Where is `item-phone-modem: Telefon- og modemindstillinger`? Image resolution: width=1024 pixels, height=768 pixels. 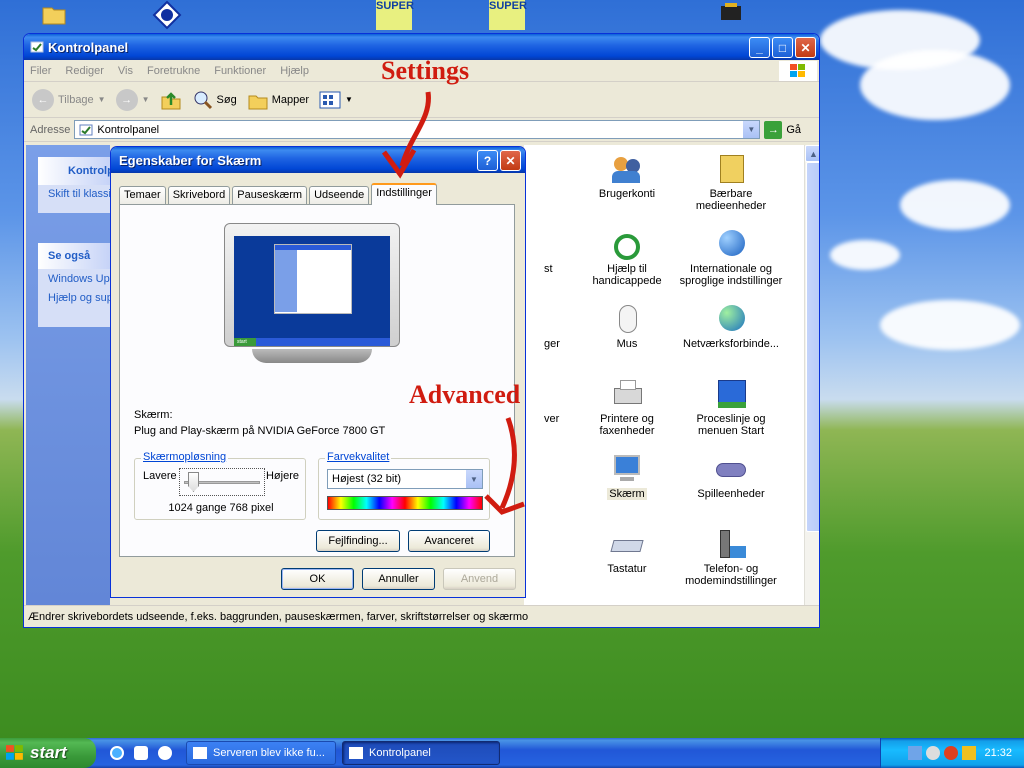
item-phone-modem: Telefon- og modemindstillinger is located at coordinates (731, 557).